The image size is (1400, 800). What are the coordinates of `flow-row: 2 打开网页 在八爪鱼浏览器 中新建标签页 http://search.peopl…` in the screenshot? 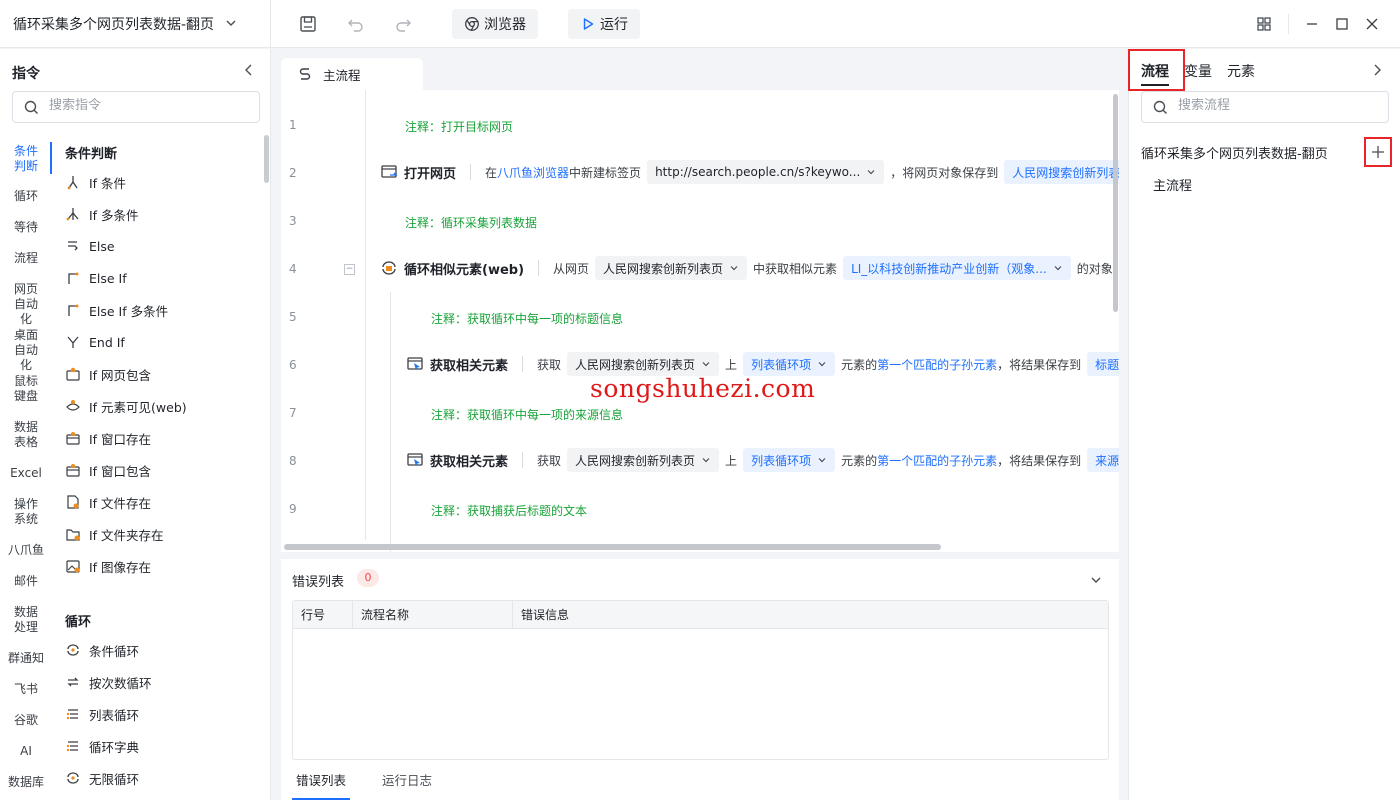 It's located at (700, 174).